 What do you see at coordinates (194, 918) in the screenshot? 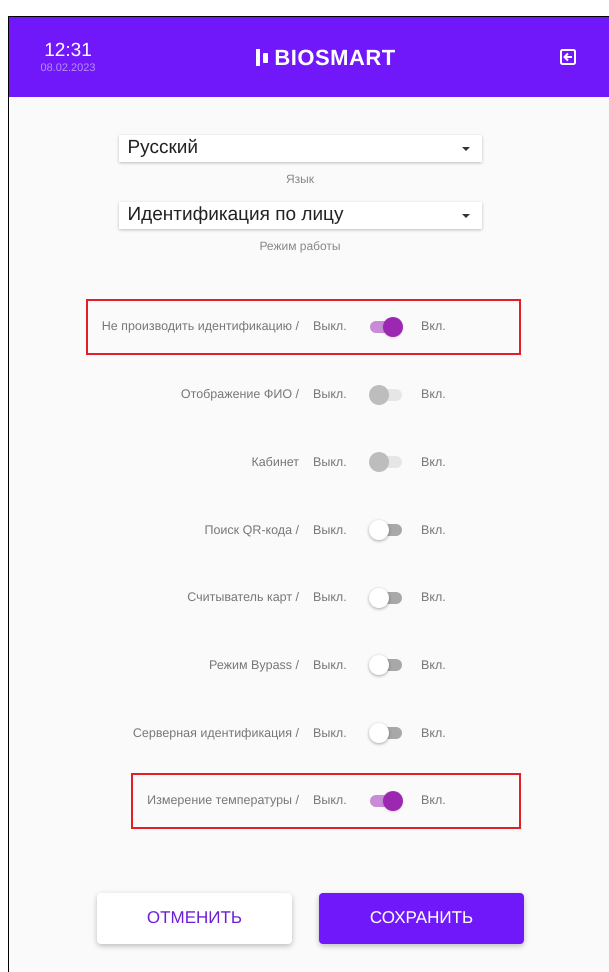
I see `cancel-button: ОТМЕНИТЬ` at bounding box center [194, 918].